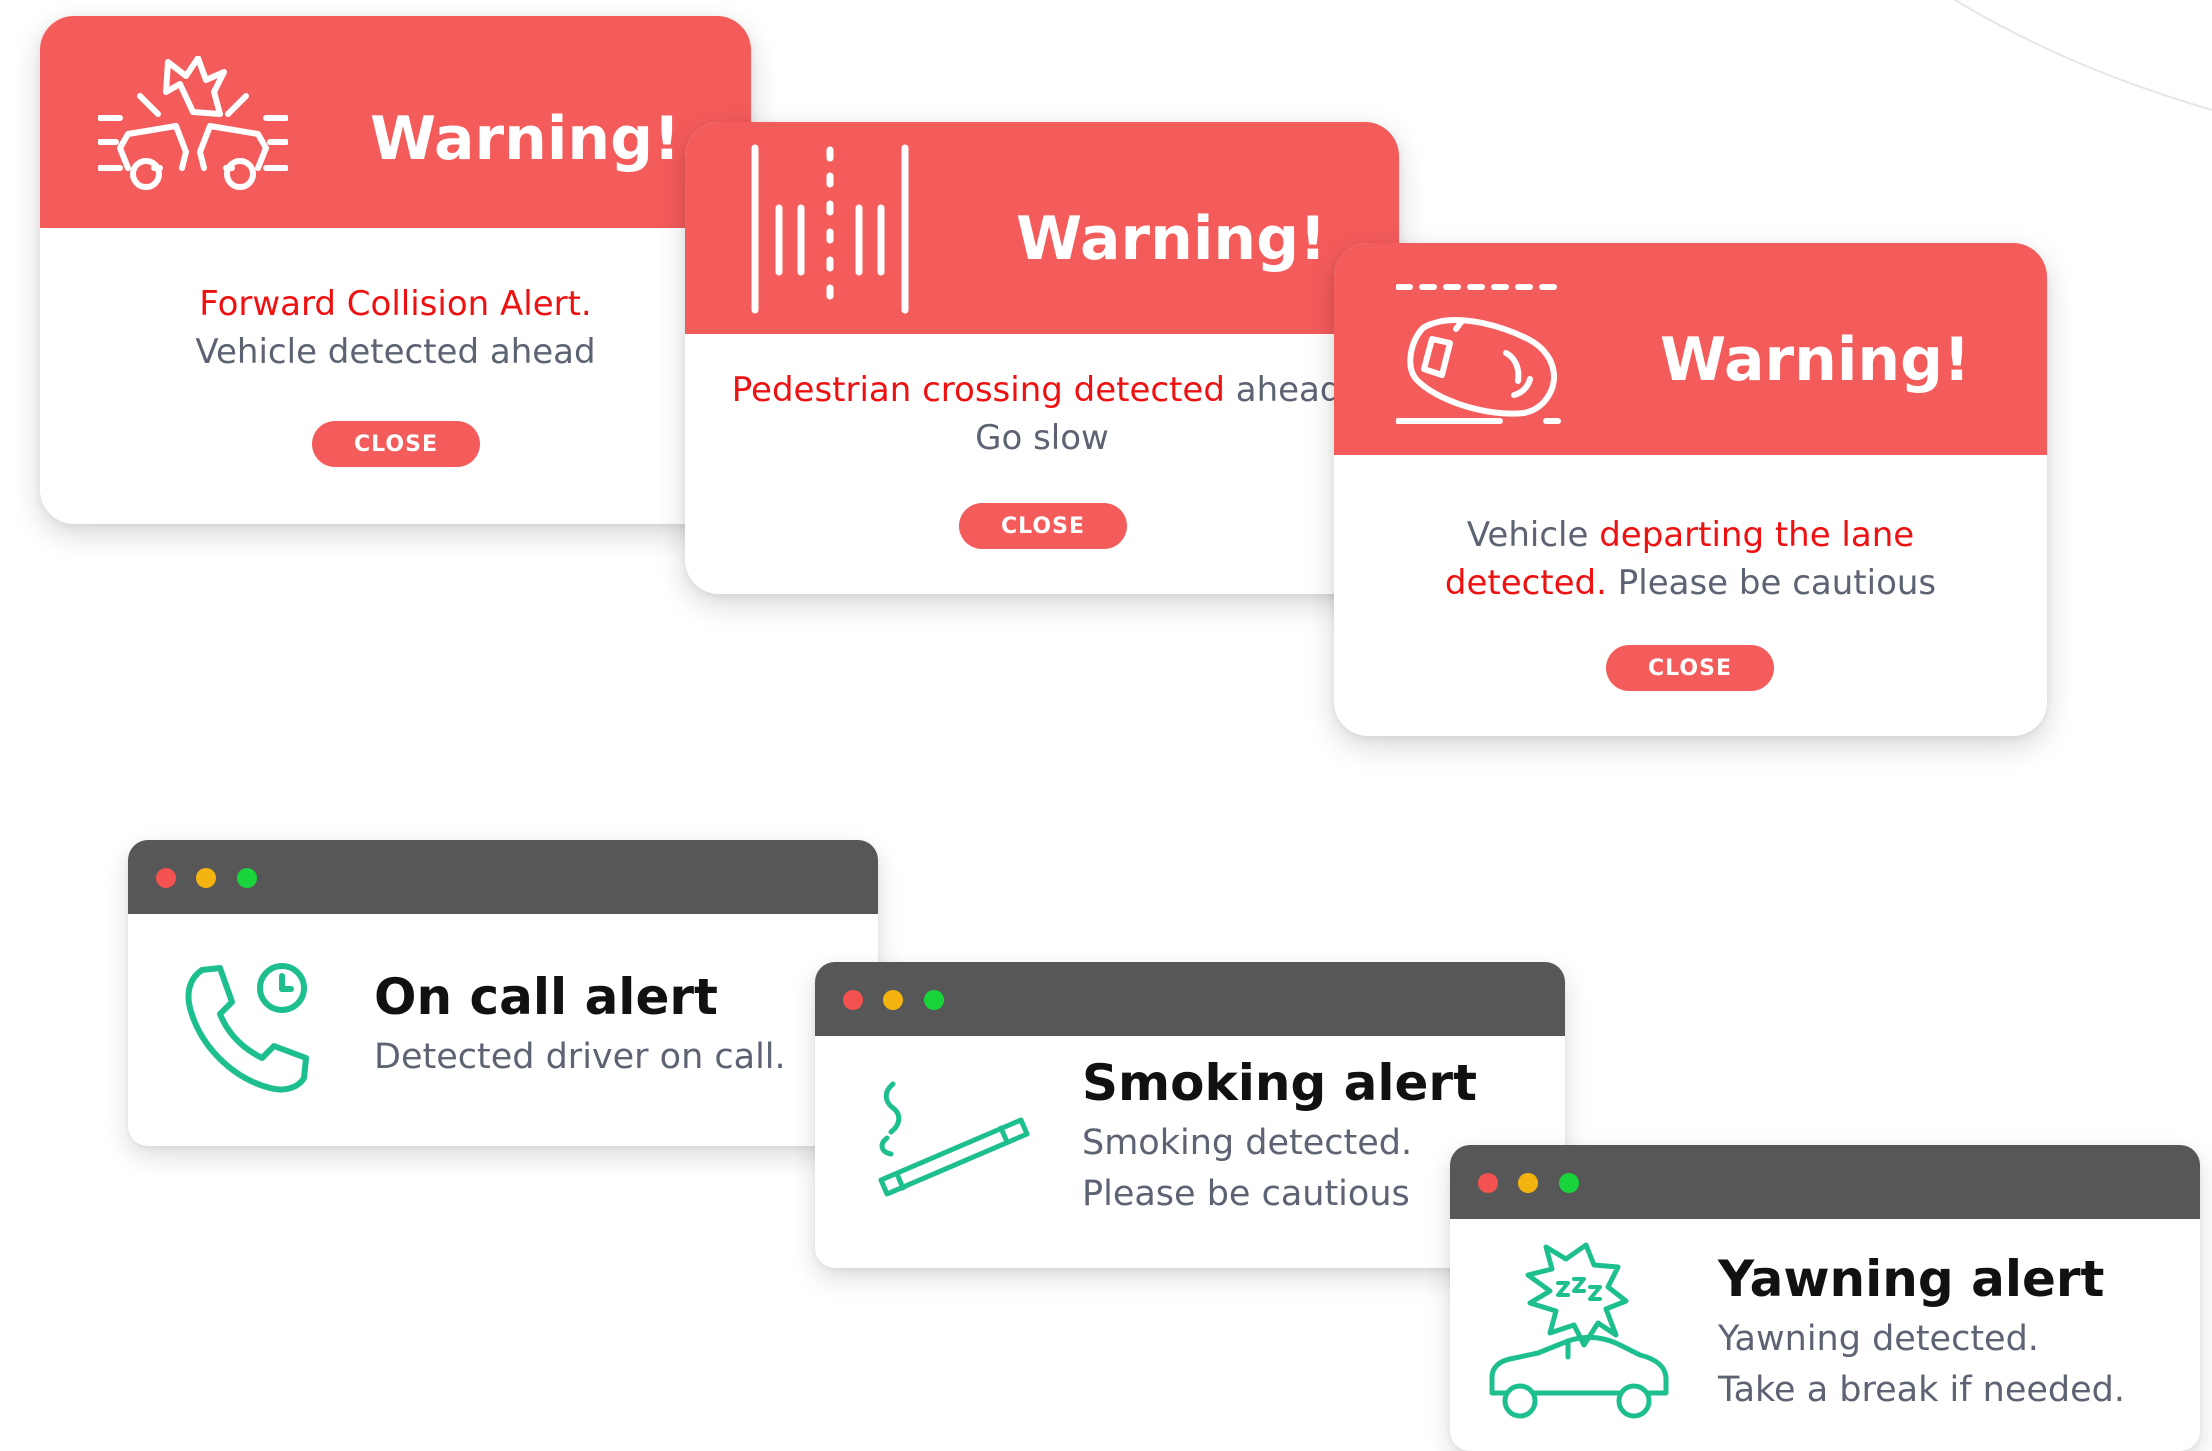  I want to click on highlight-text: Pedestrian crossing detected, so click(978, 390).